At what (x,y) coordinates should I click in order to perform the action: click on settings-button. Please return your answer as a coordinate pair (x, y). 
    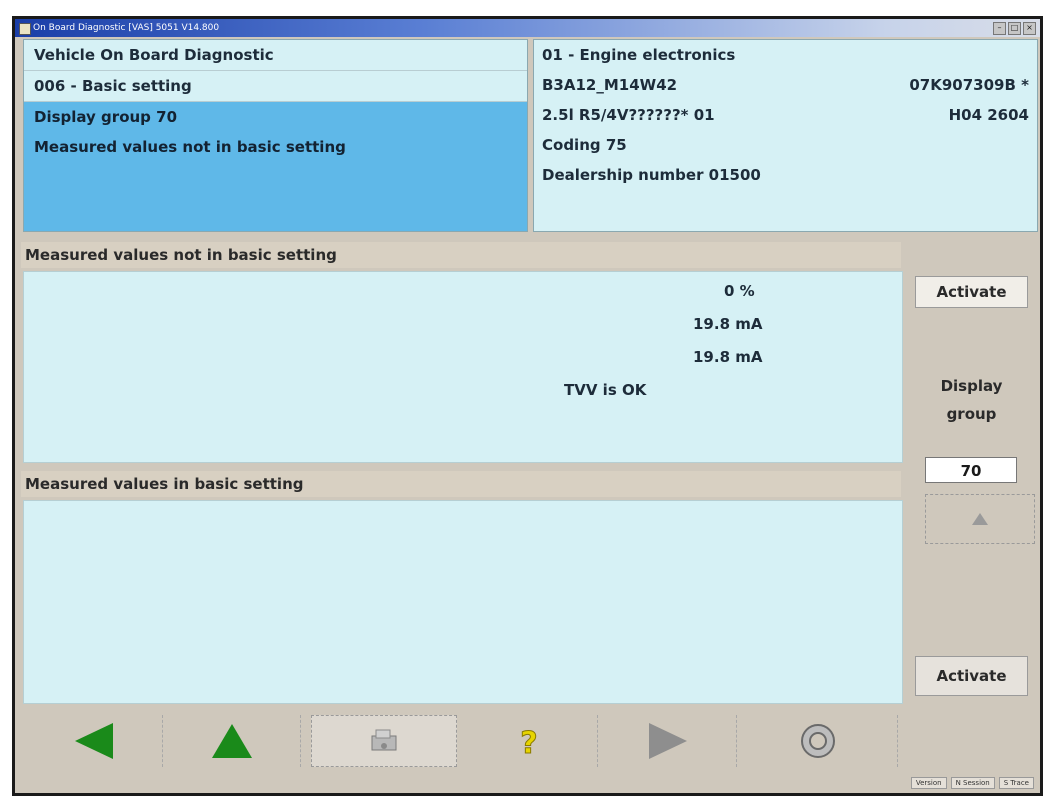
    Looking at the image, I should click on (818, 741).